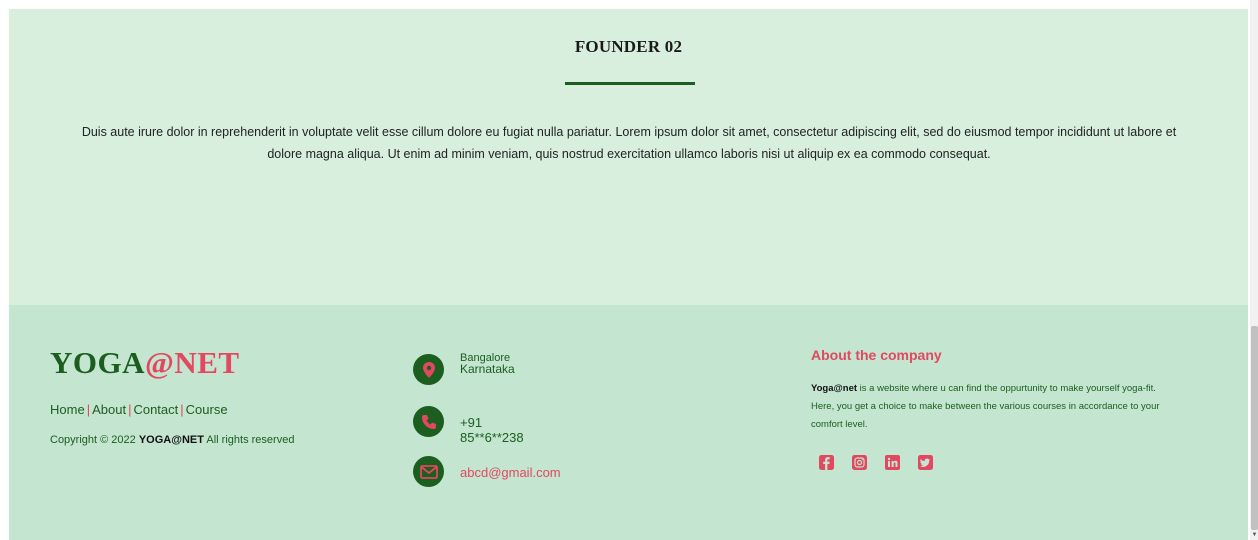  Describe the element at coordinates (487, 369) in the screenshot. I see `address-state: Karnataka` at that location.